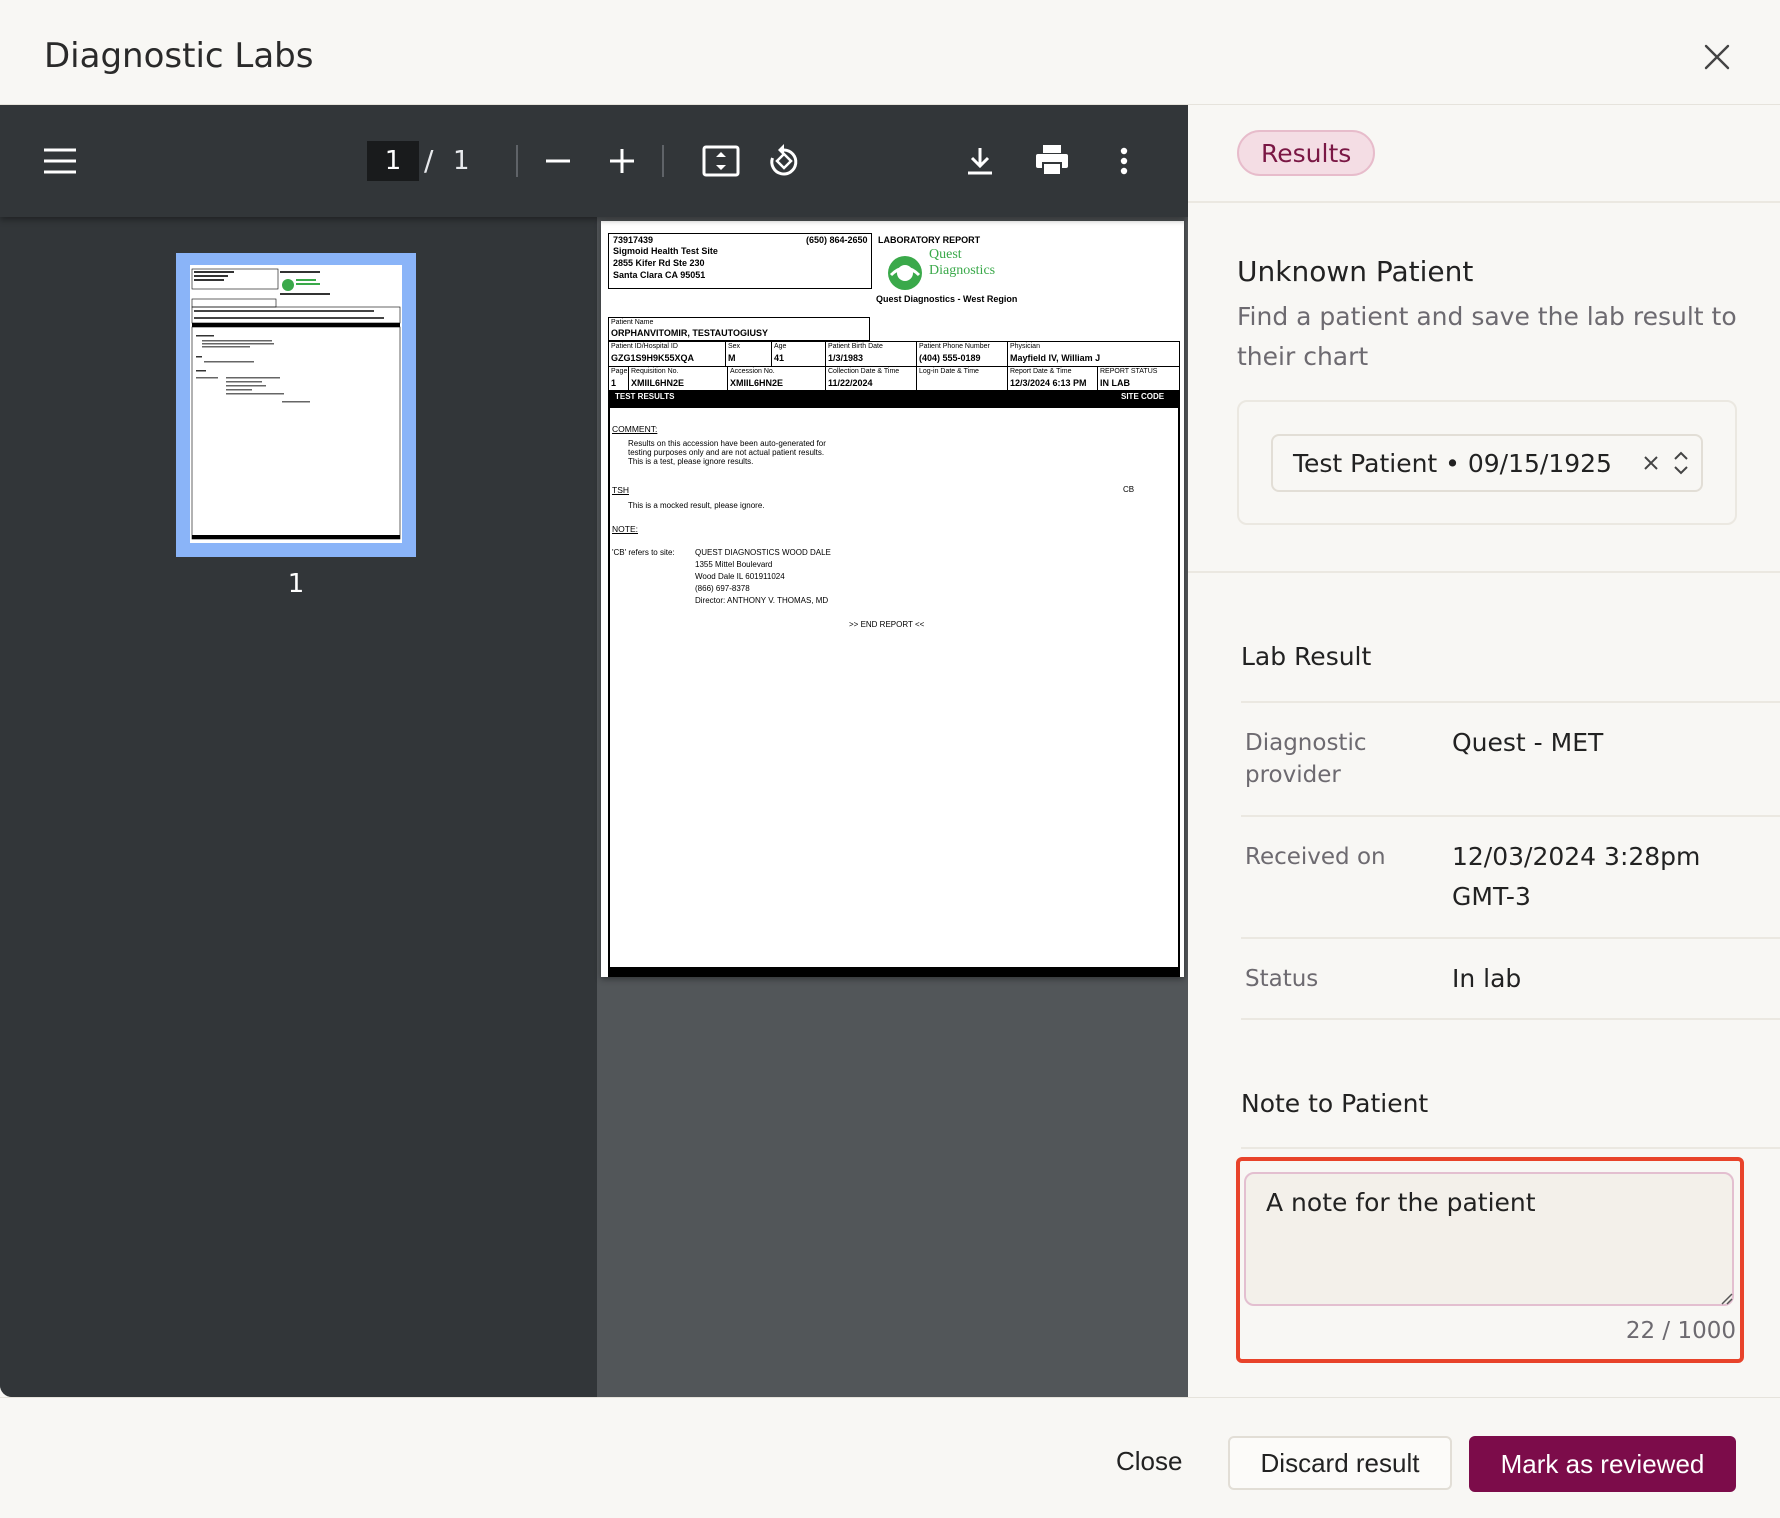  I want to click on results-badge: Results, so click(1306, 153).